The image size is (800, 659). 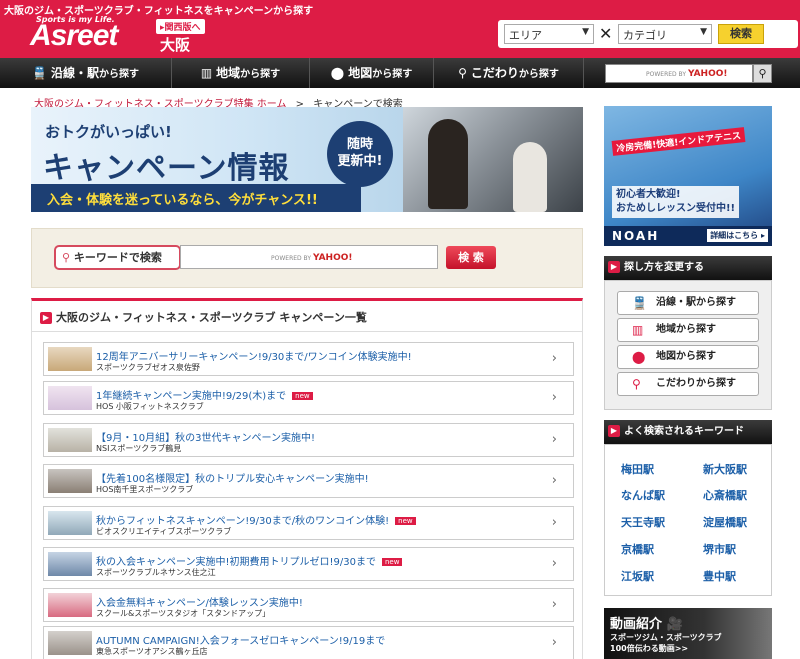 I want to click on banner-badge: 随時 更新中!, so click(x=360, y=154).